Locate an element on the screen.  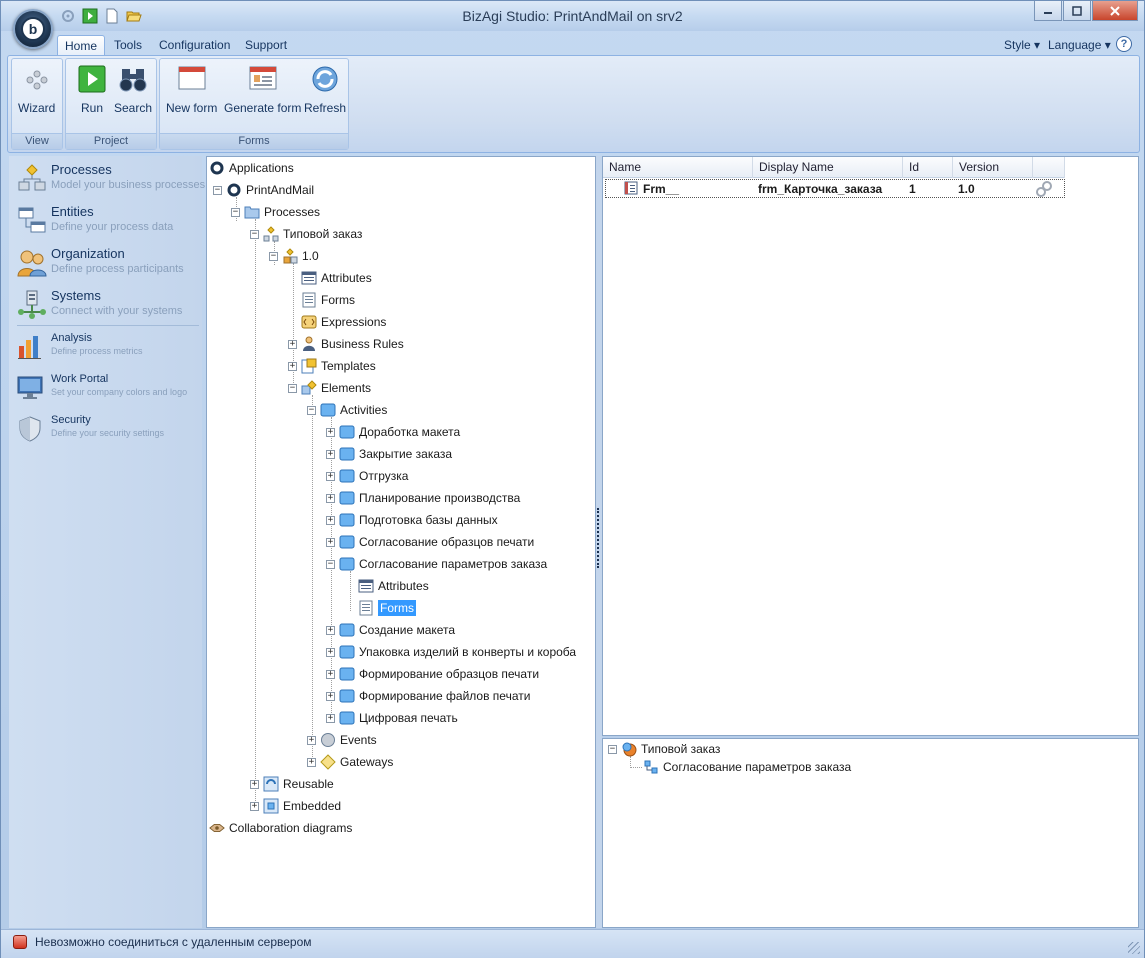
tree-node-attributes: Attributes is located at coordinates (336, 278).